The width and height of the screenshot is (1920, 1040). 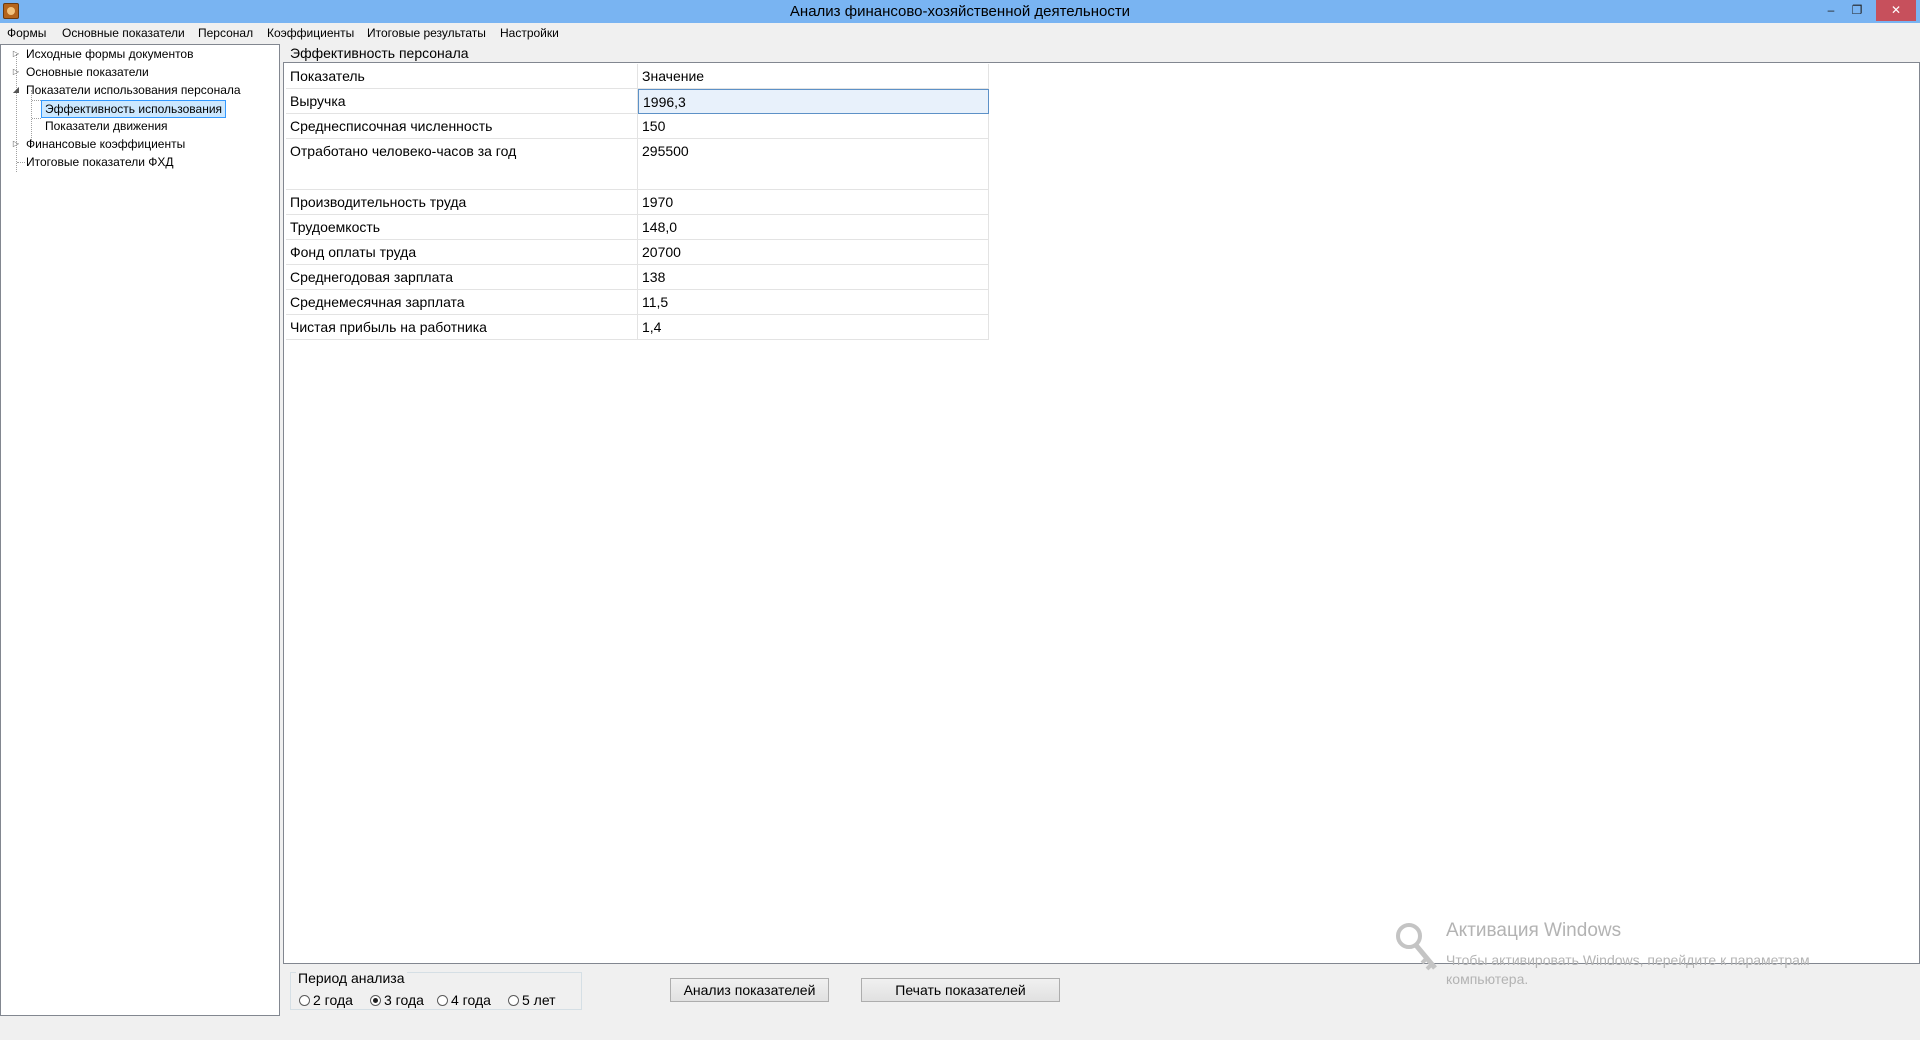 I want to click on grid-cell-value: 138, so click(x=813, y=277).